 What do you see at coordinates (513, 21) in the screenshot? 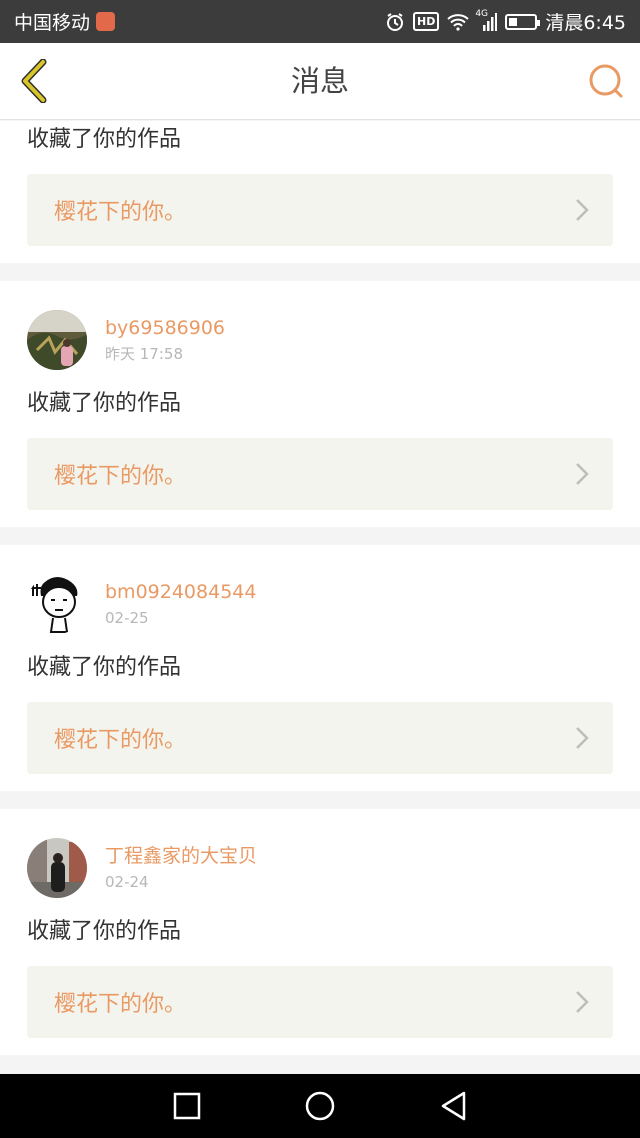
I see `battery-level` at bounding box center [513, 21].